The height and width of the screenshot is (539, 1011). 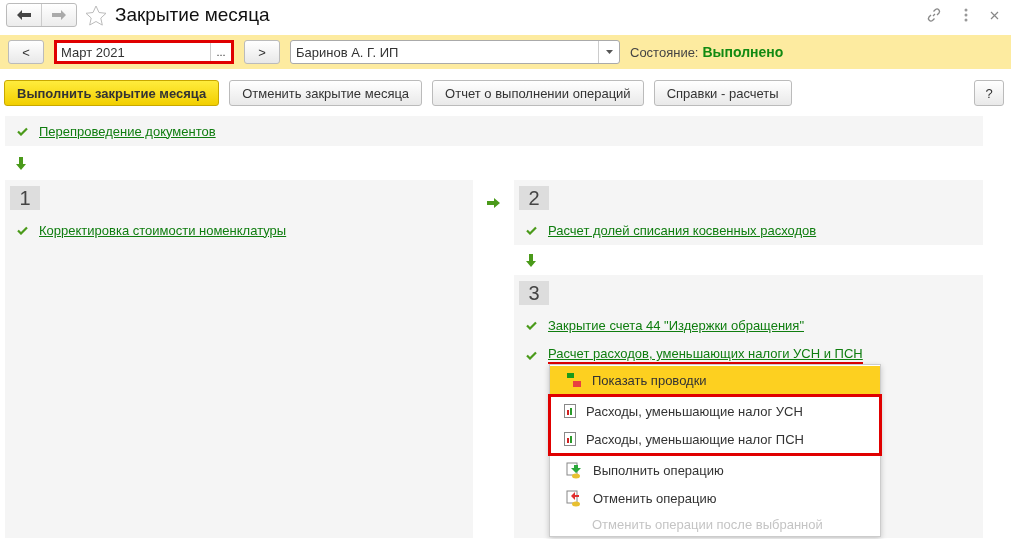 What do you see at coordinates (26, 52) in the screenshot?
I see `previous-period-button: <` at bounding box center [26, 52].